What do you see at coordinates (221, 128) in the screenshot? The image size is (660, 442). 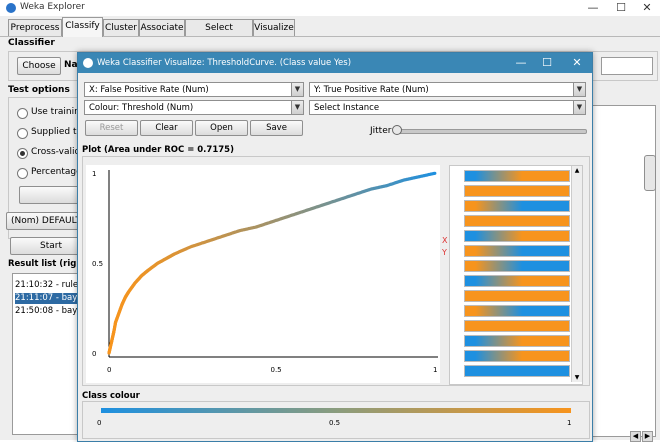 I see `open-button: Open` at bounding box center [221, 128].